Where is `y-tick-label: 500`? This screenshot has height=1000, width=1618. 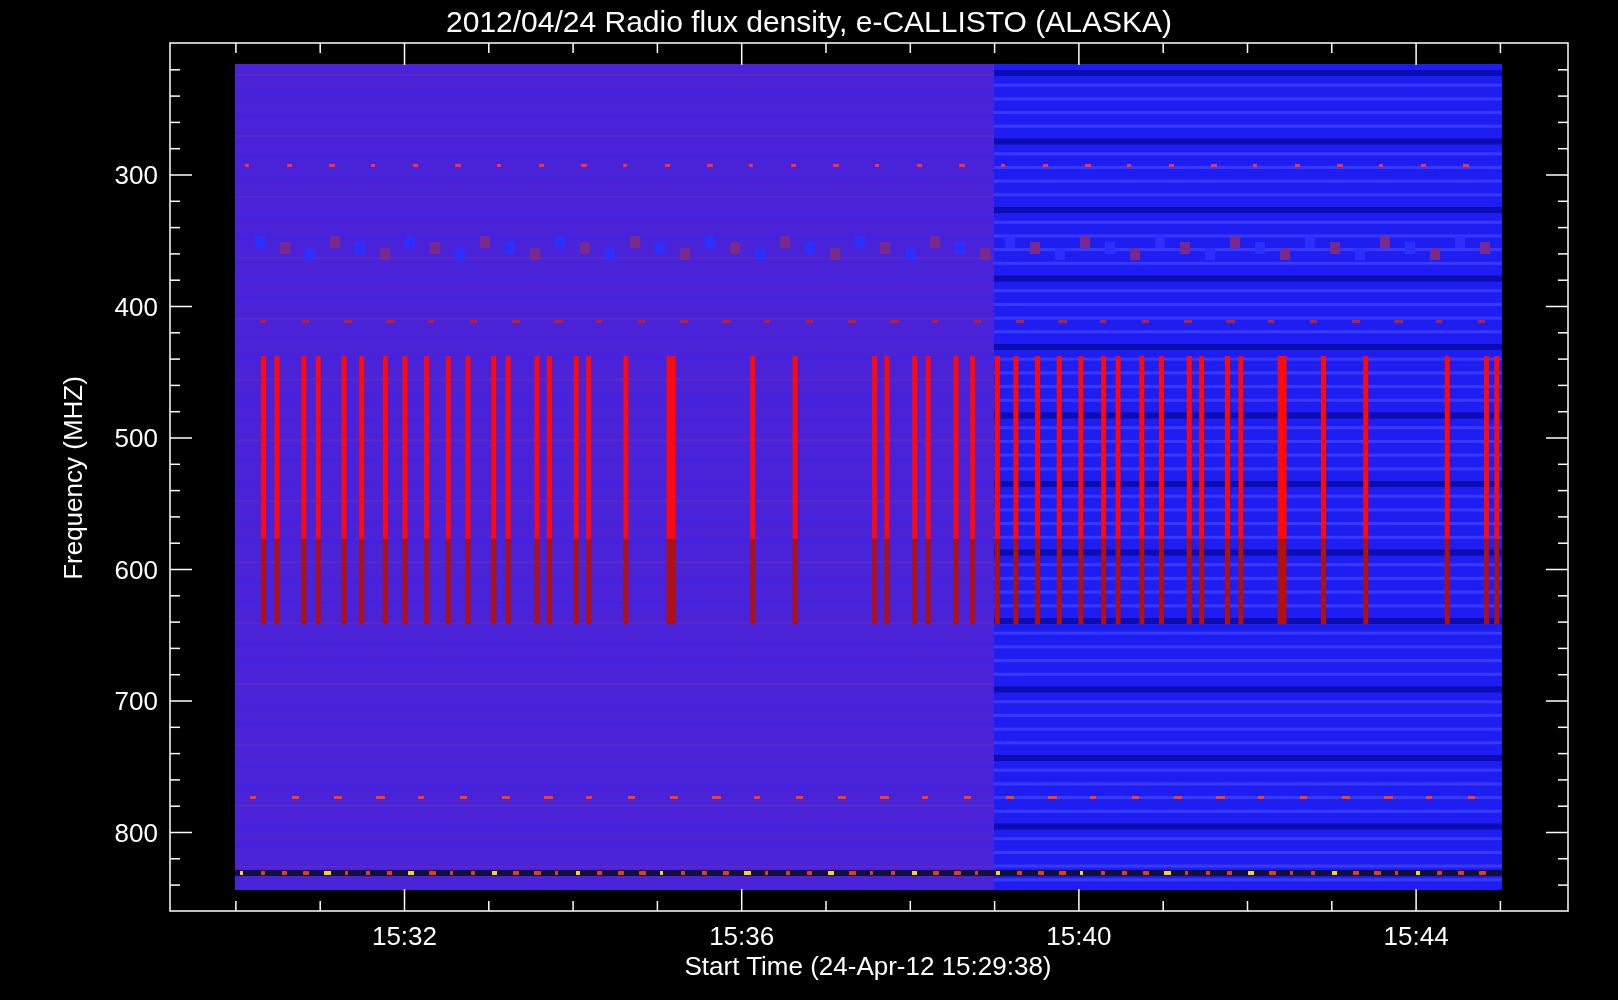
y-tick-label: 500 is located at coordinates (136, 438).